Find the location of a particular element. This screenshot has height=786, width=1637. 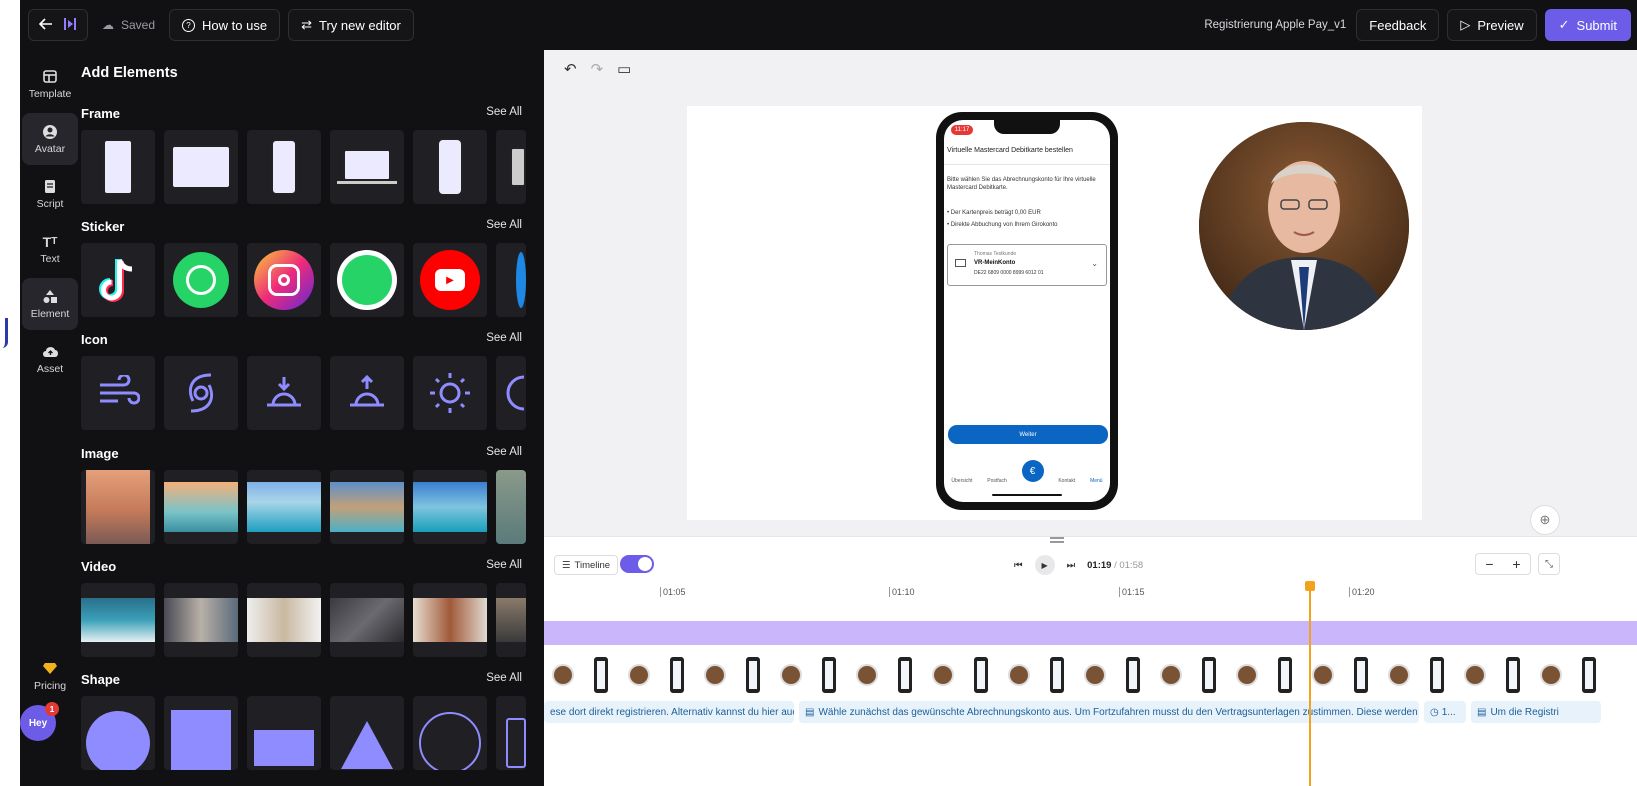

frame-phone-tile is located at coordinates (118, 167).